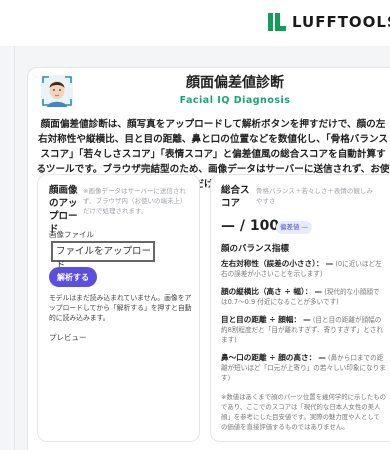 This screenshot has height=450, width=390. Describe the element at coordinates (235, 197) in the screenshot. I see `score-panel-title: 総合スコア` at that location.